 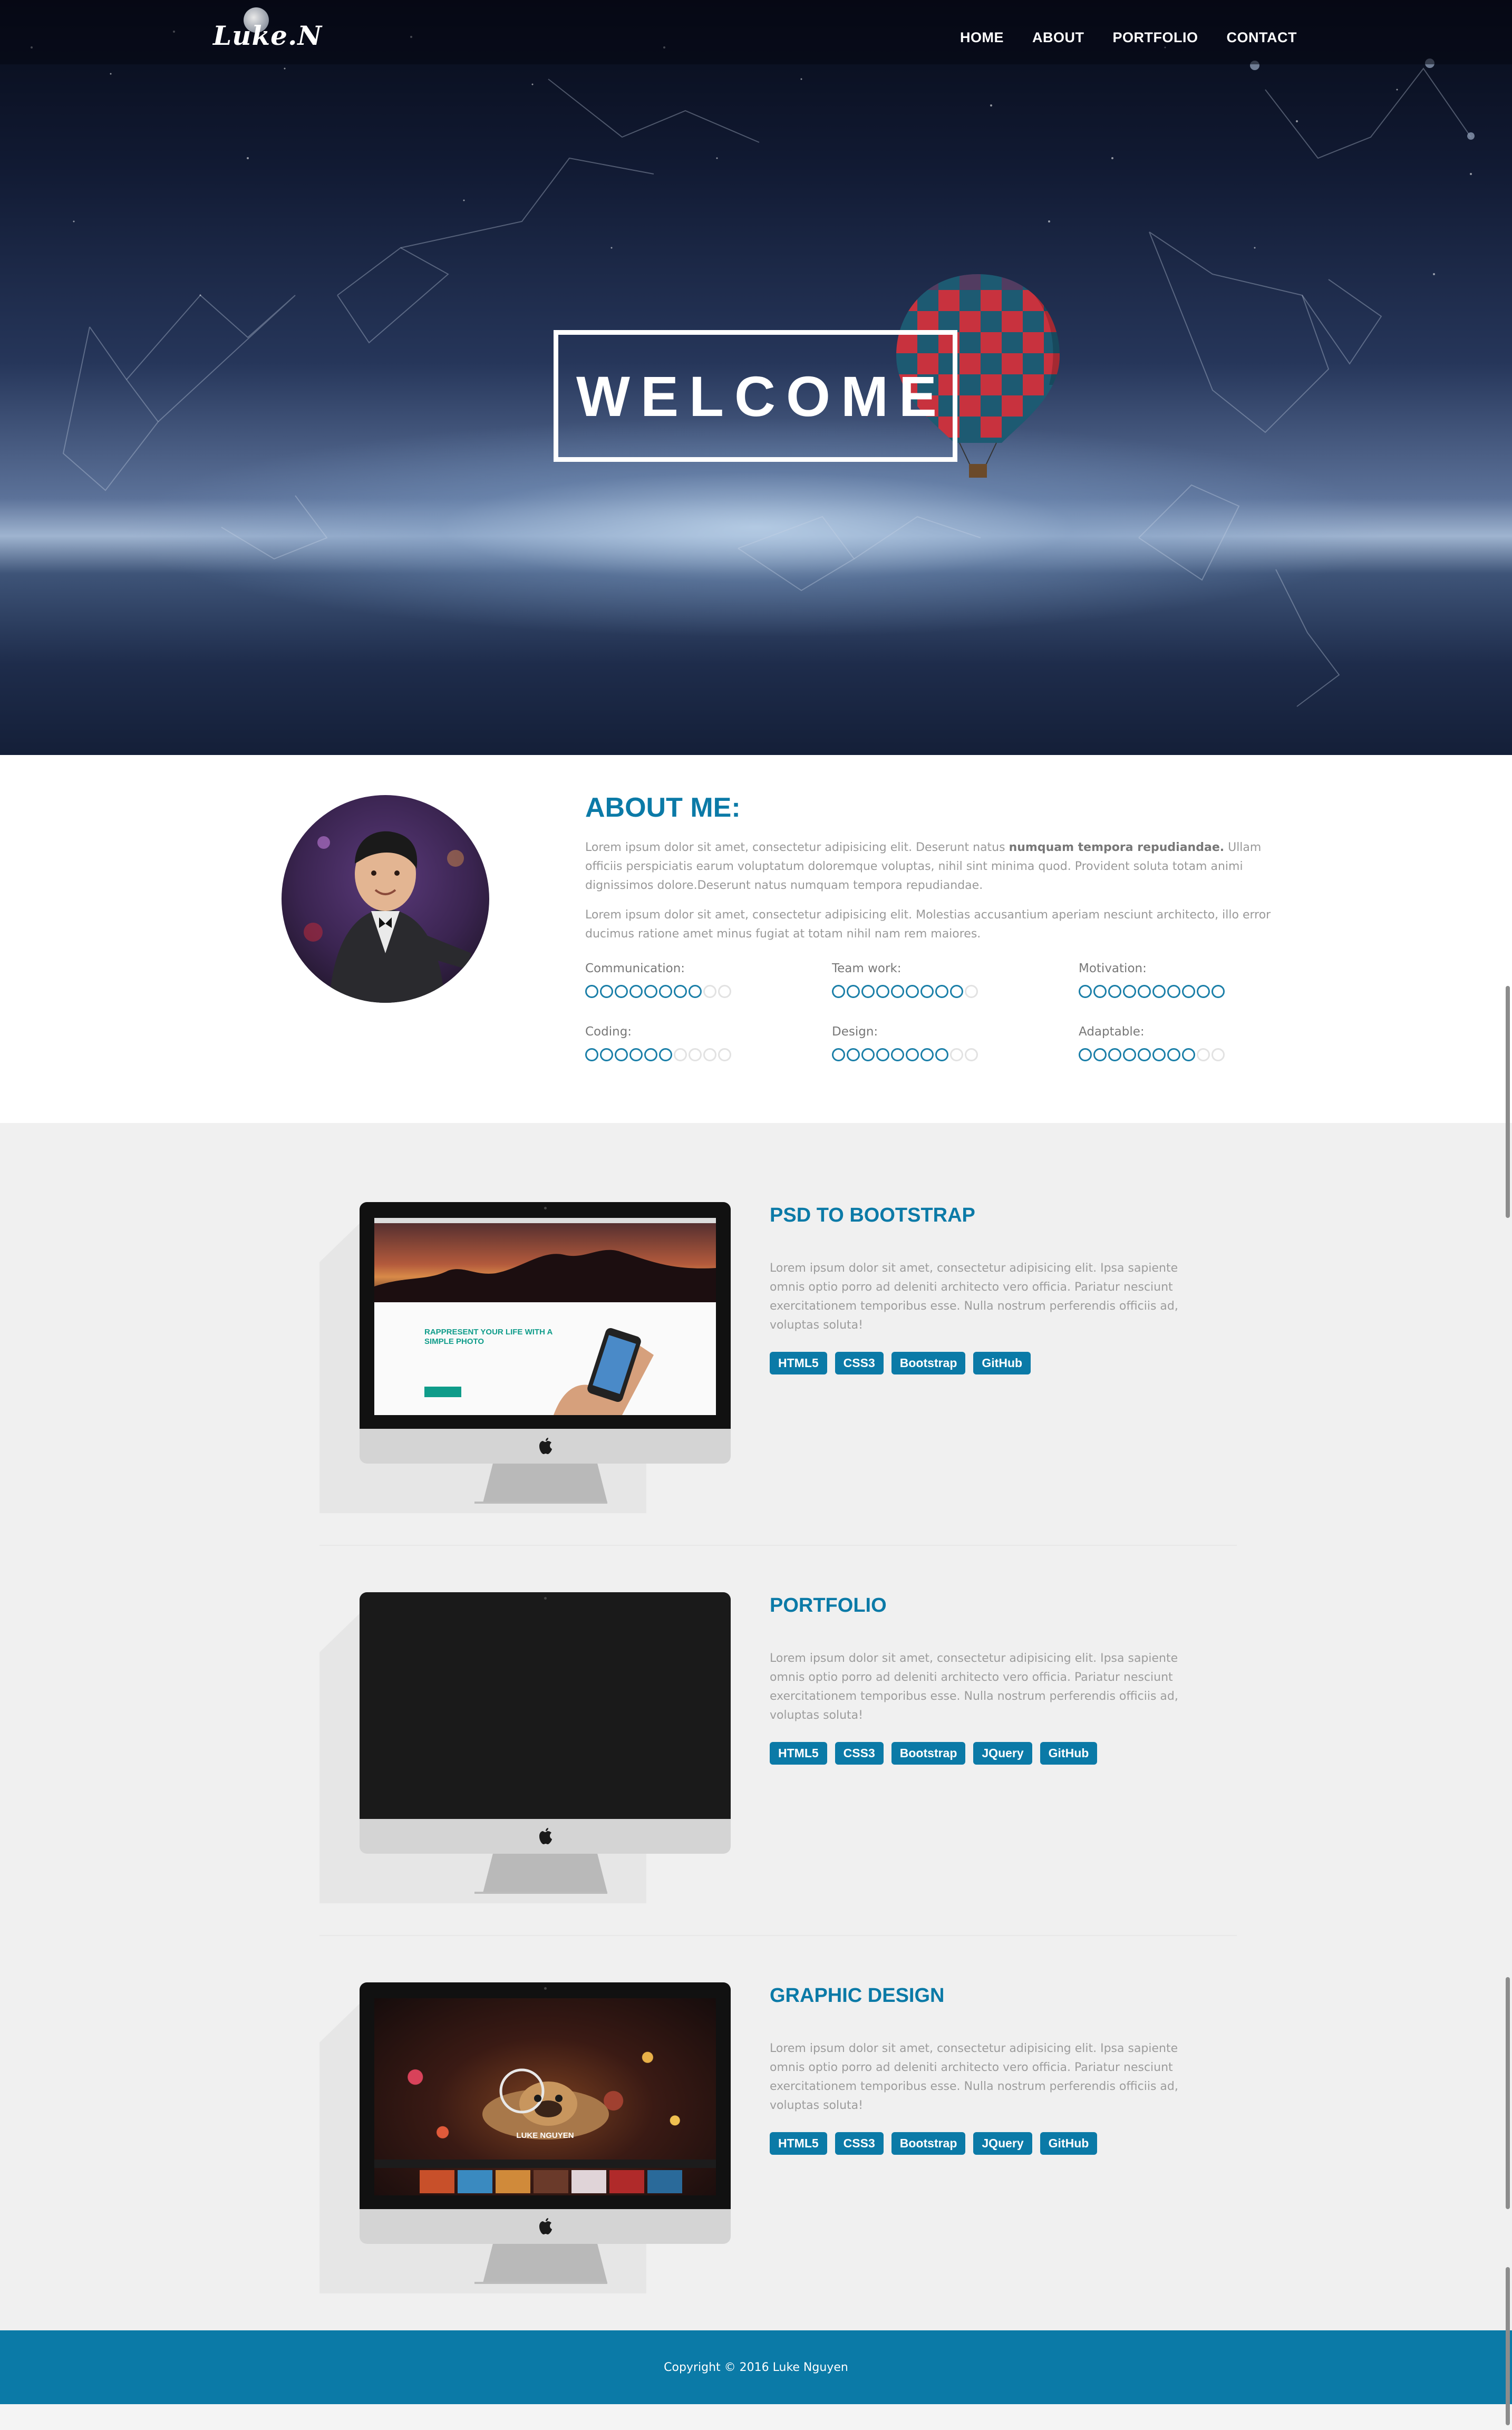 What do you see at coordinates (756, 2417) in the screenshot?
I see `page-bottom-band` at bounding box center [756, 2417].